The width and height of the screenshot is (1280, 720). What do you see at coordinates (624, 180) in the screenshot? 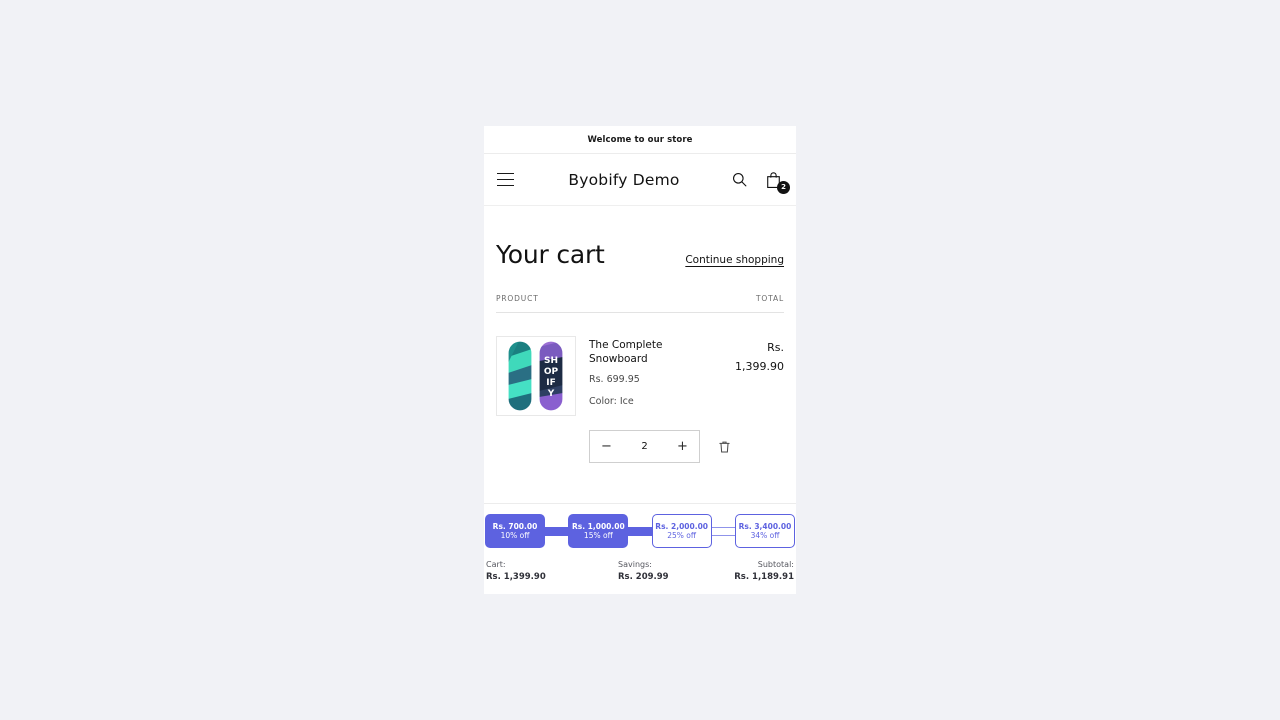
I see `store-name: Byobify Demo` at bounding box center [624, 180].